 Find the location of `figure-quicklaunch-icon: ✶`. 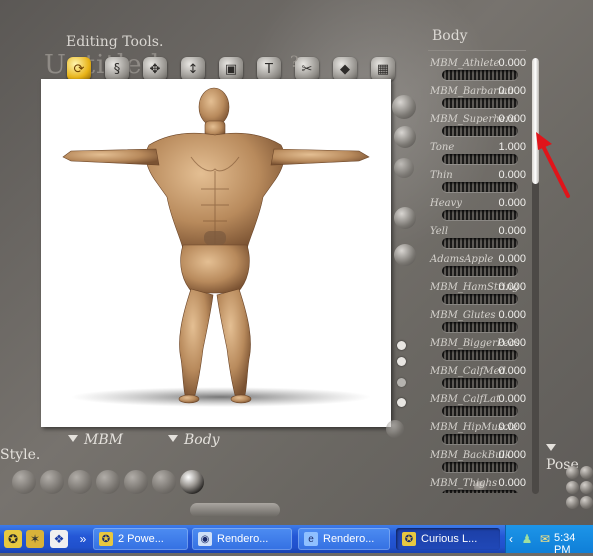

figure-quicklaunch-icon: ✶ is located at coordinates (35, 539).